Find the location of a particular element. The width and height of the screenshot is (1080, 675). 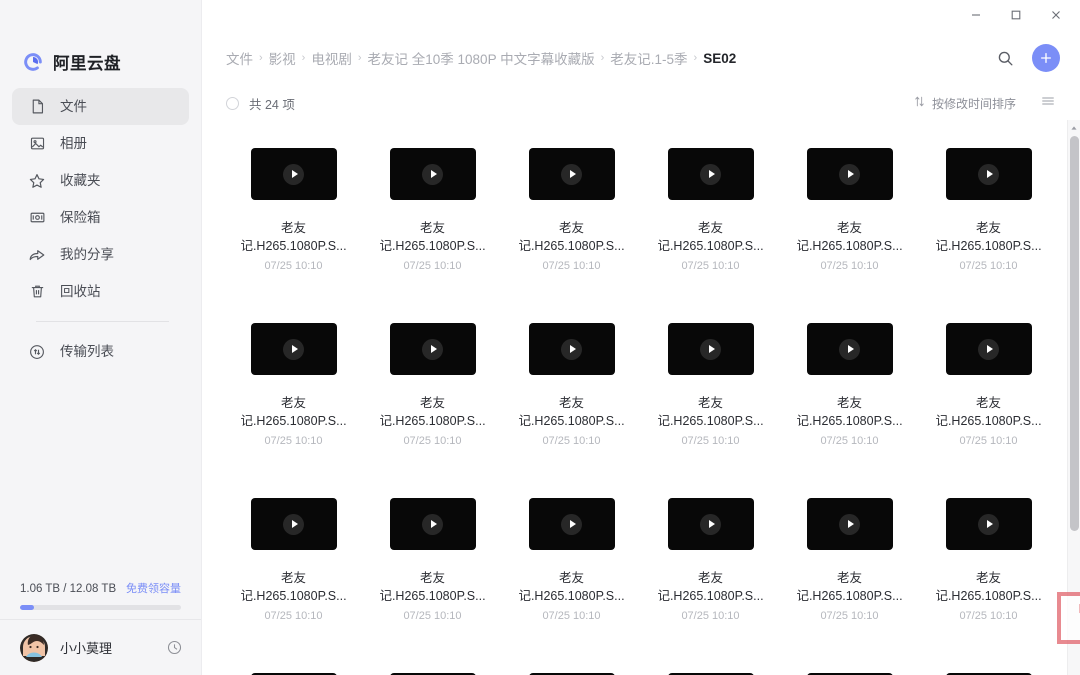

search-icon is located at coordinates (1005, 58).